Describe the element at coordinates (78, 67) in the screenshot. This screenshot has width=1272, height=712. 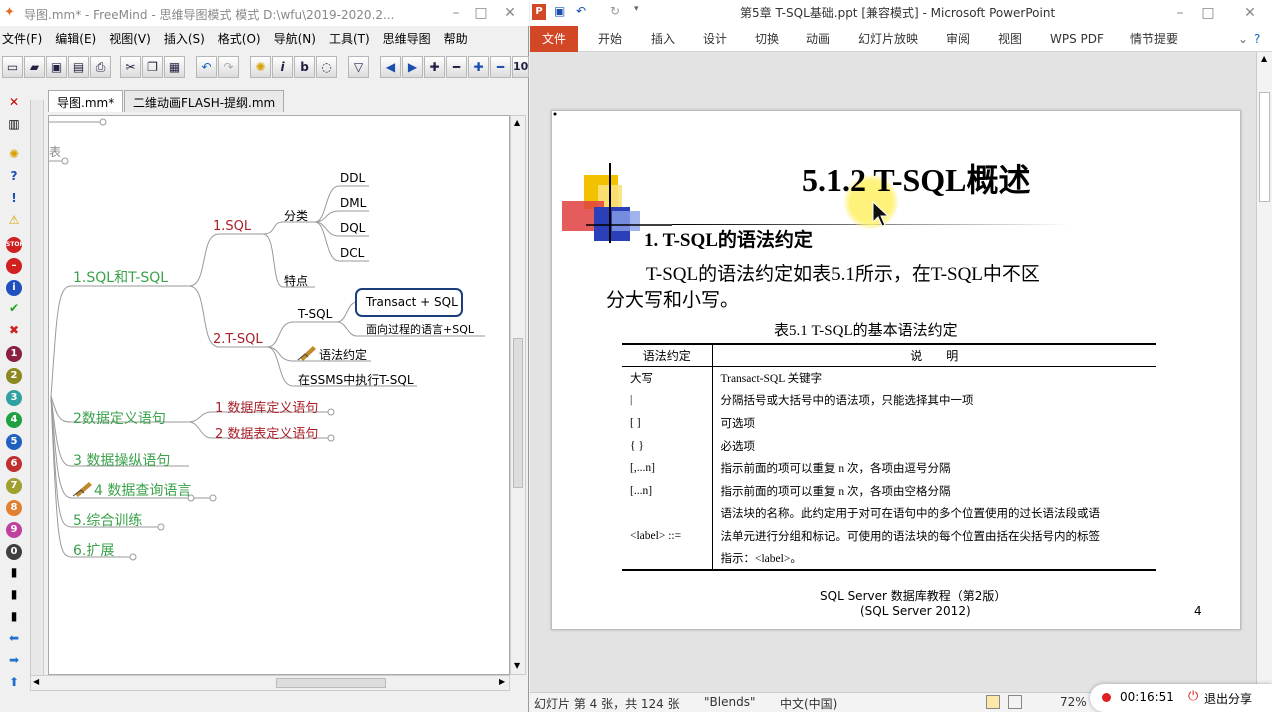
I see `save-as-icon: ▤` at that location.